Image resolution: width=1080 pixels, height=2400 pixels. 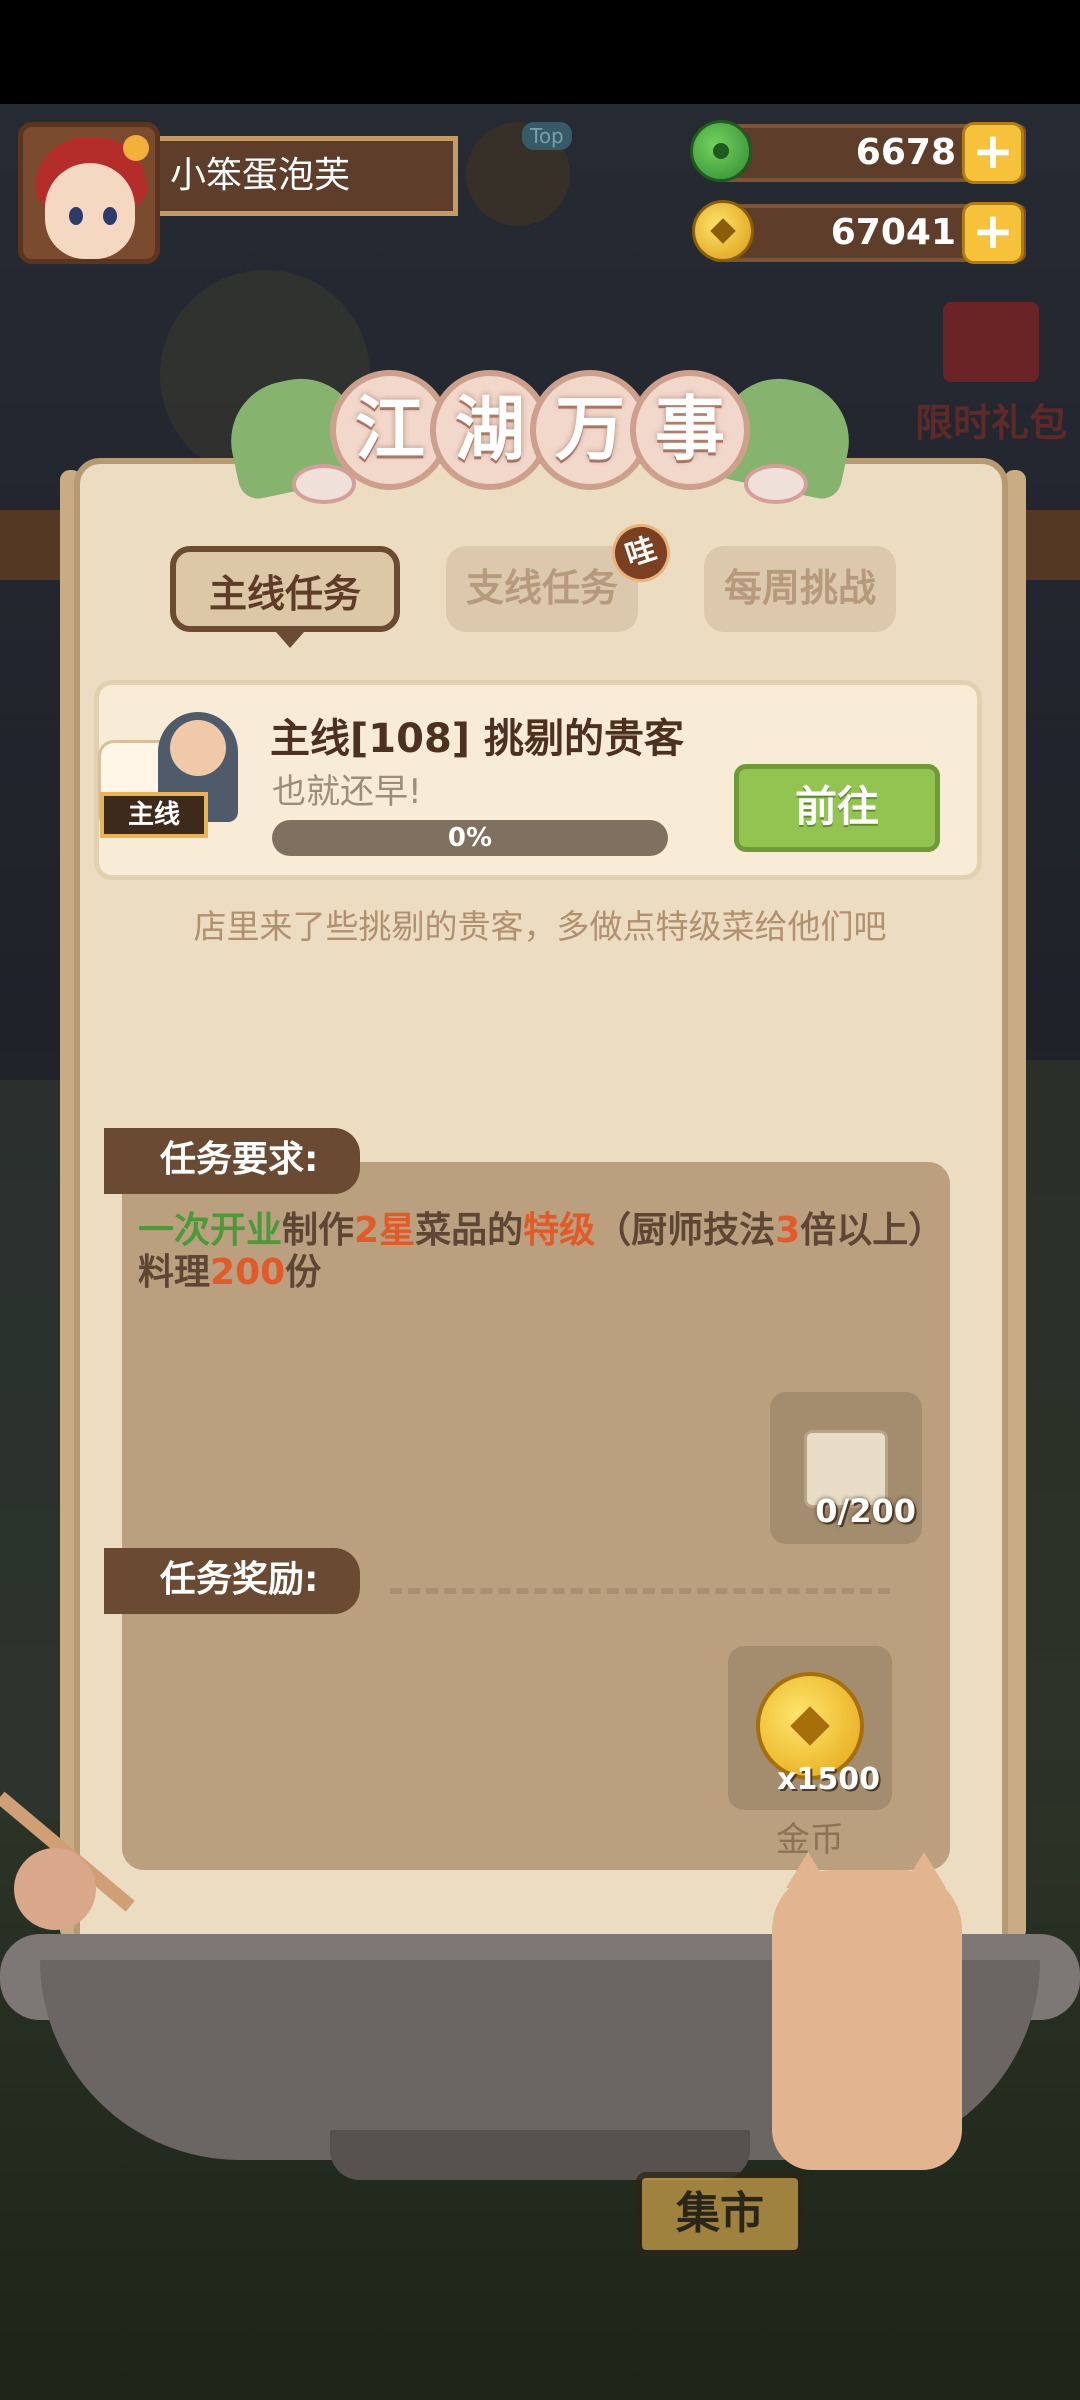 I want to click on gift-pack-label: 限时礼包, so click(x=990, y=423).